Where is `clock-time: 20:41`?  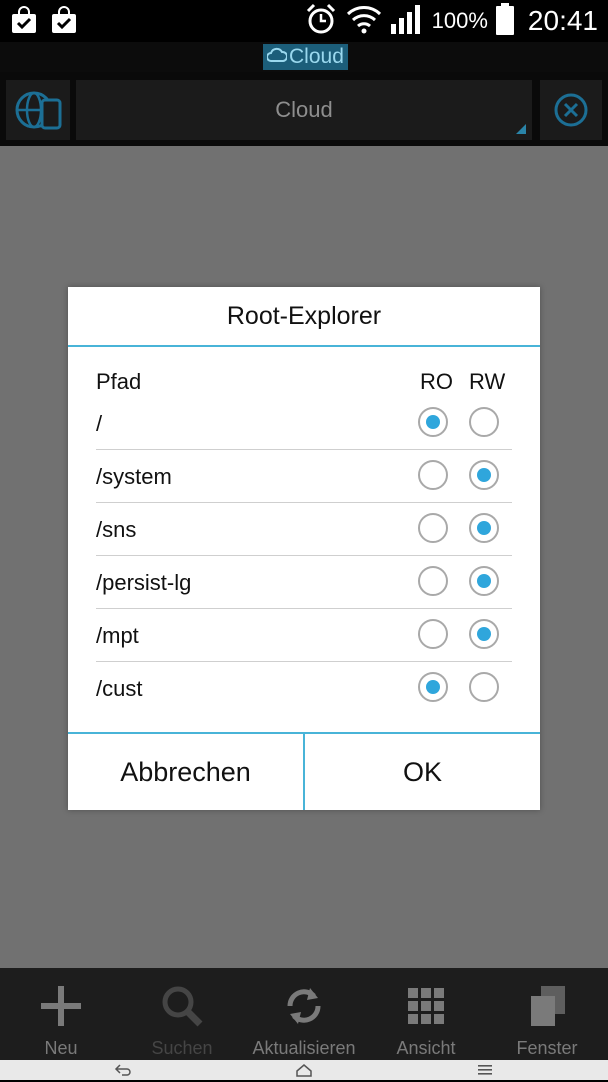
clock-time: 20:41 is located at coordinates (562, 20).